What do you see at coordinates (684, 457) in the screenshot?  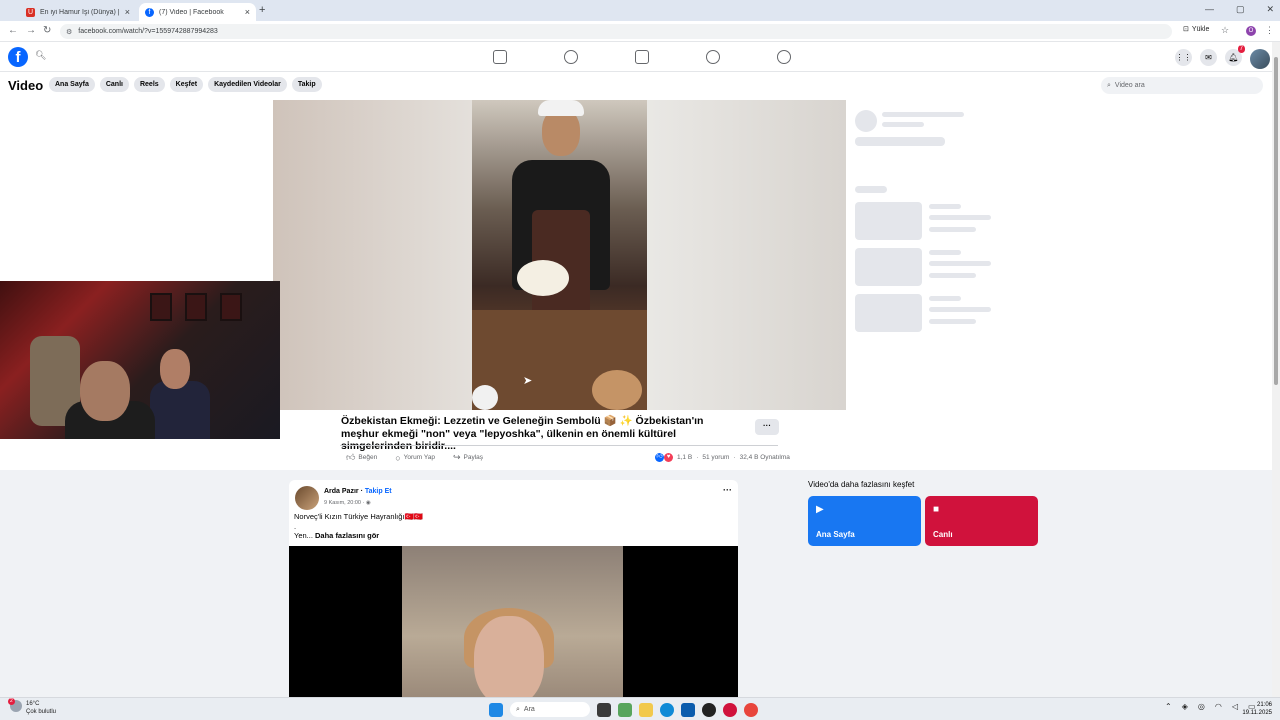 I see `reaction-count: 1,1 B` at bounding box center [684, 457].